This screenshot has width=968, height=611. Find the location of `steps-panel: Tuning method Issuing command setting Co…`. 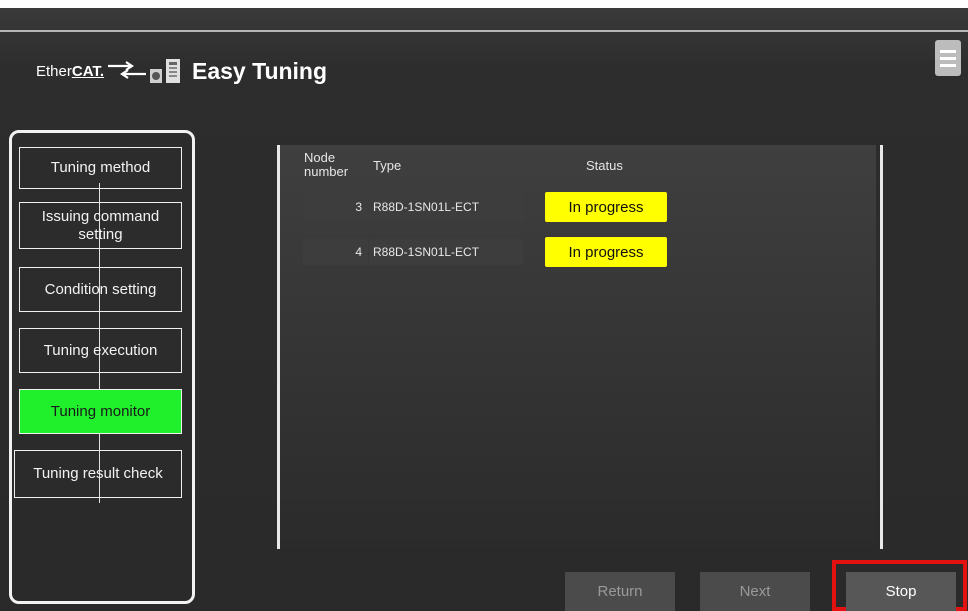

steps-panel: Tuning method Issuing command setting Co… is located at coordinates (102, 367).